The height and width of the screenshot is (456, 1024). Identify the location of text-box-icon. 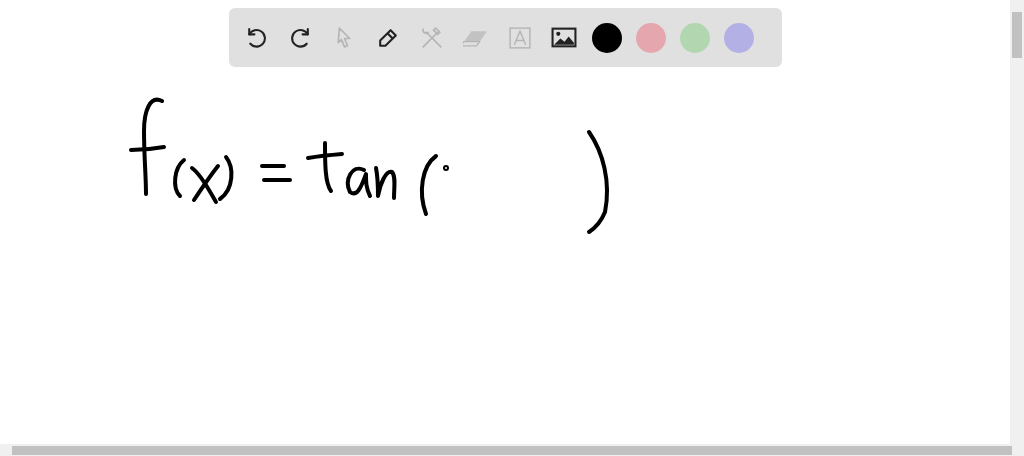
(519, 37).